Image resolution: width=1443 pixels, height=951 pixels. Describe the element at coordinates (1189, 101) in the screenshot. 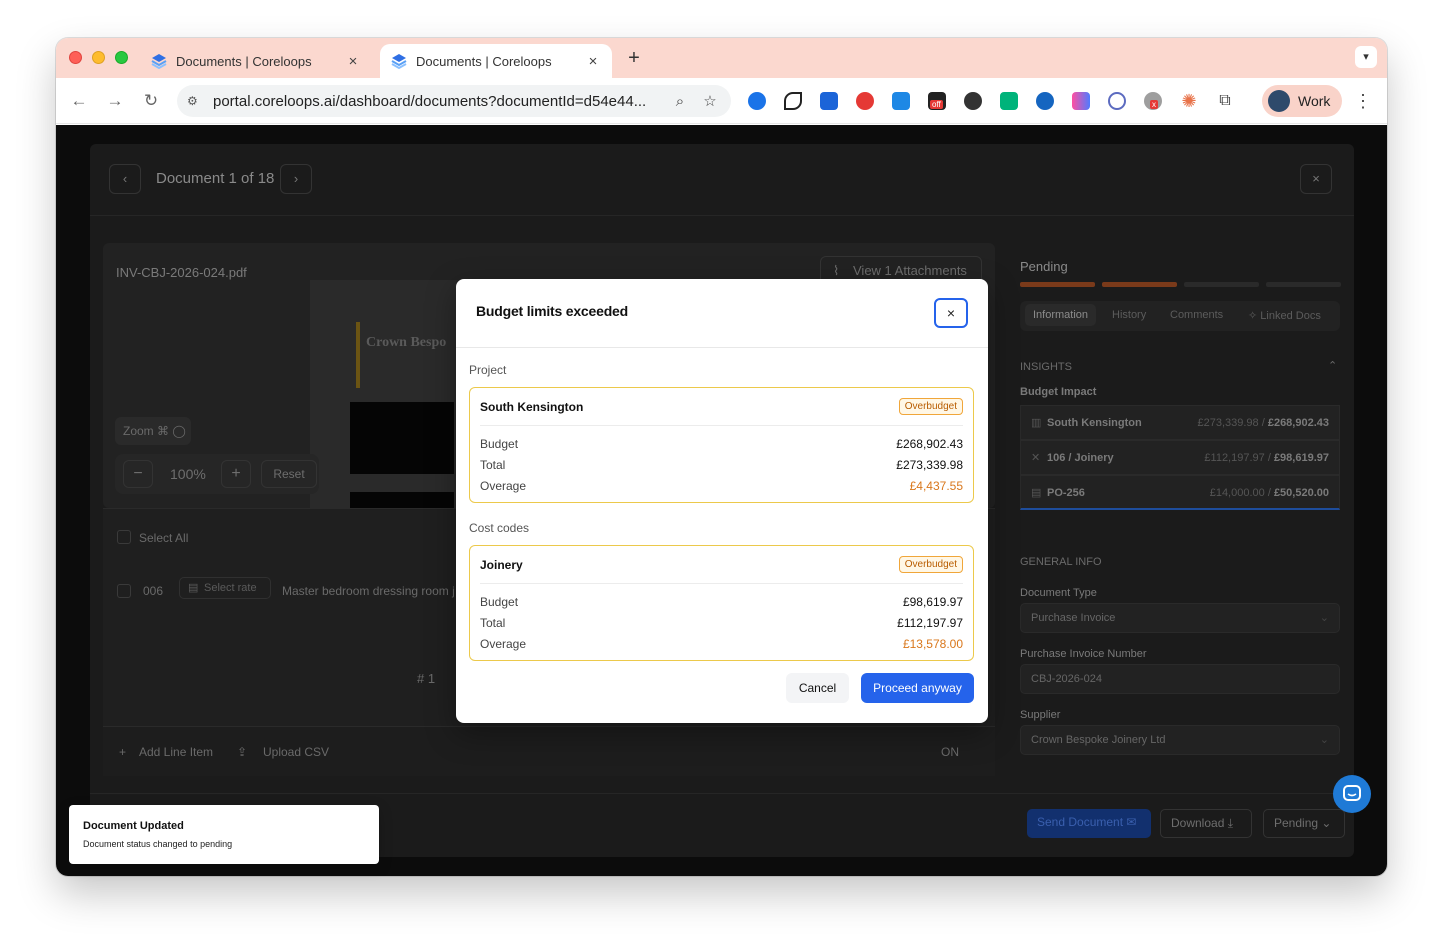

I see `sparkle-extension-icon: ✺` at that location.